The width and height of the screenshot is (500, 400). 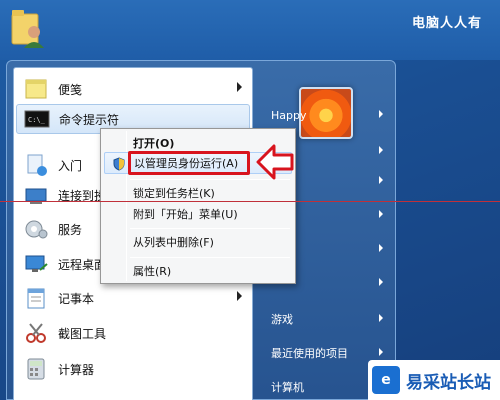 What do you see at coordinates (185, 214) in the screenshot?
I see `menu-item-label: 附到「开始」菜单(U)` at bounding box center [185, 214].